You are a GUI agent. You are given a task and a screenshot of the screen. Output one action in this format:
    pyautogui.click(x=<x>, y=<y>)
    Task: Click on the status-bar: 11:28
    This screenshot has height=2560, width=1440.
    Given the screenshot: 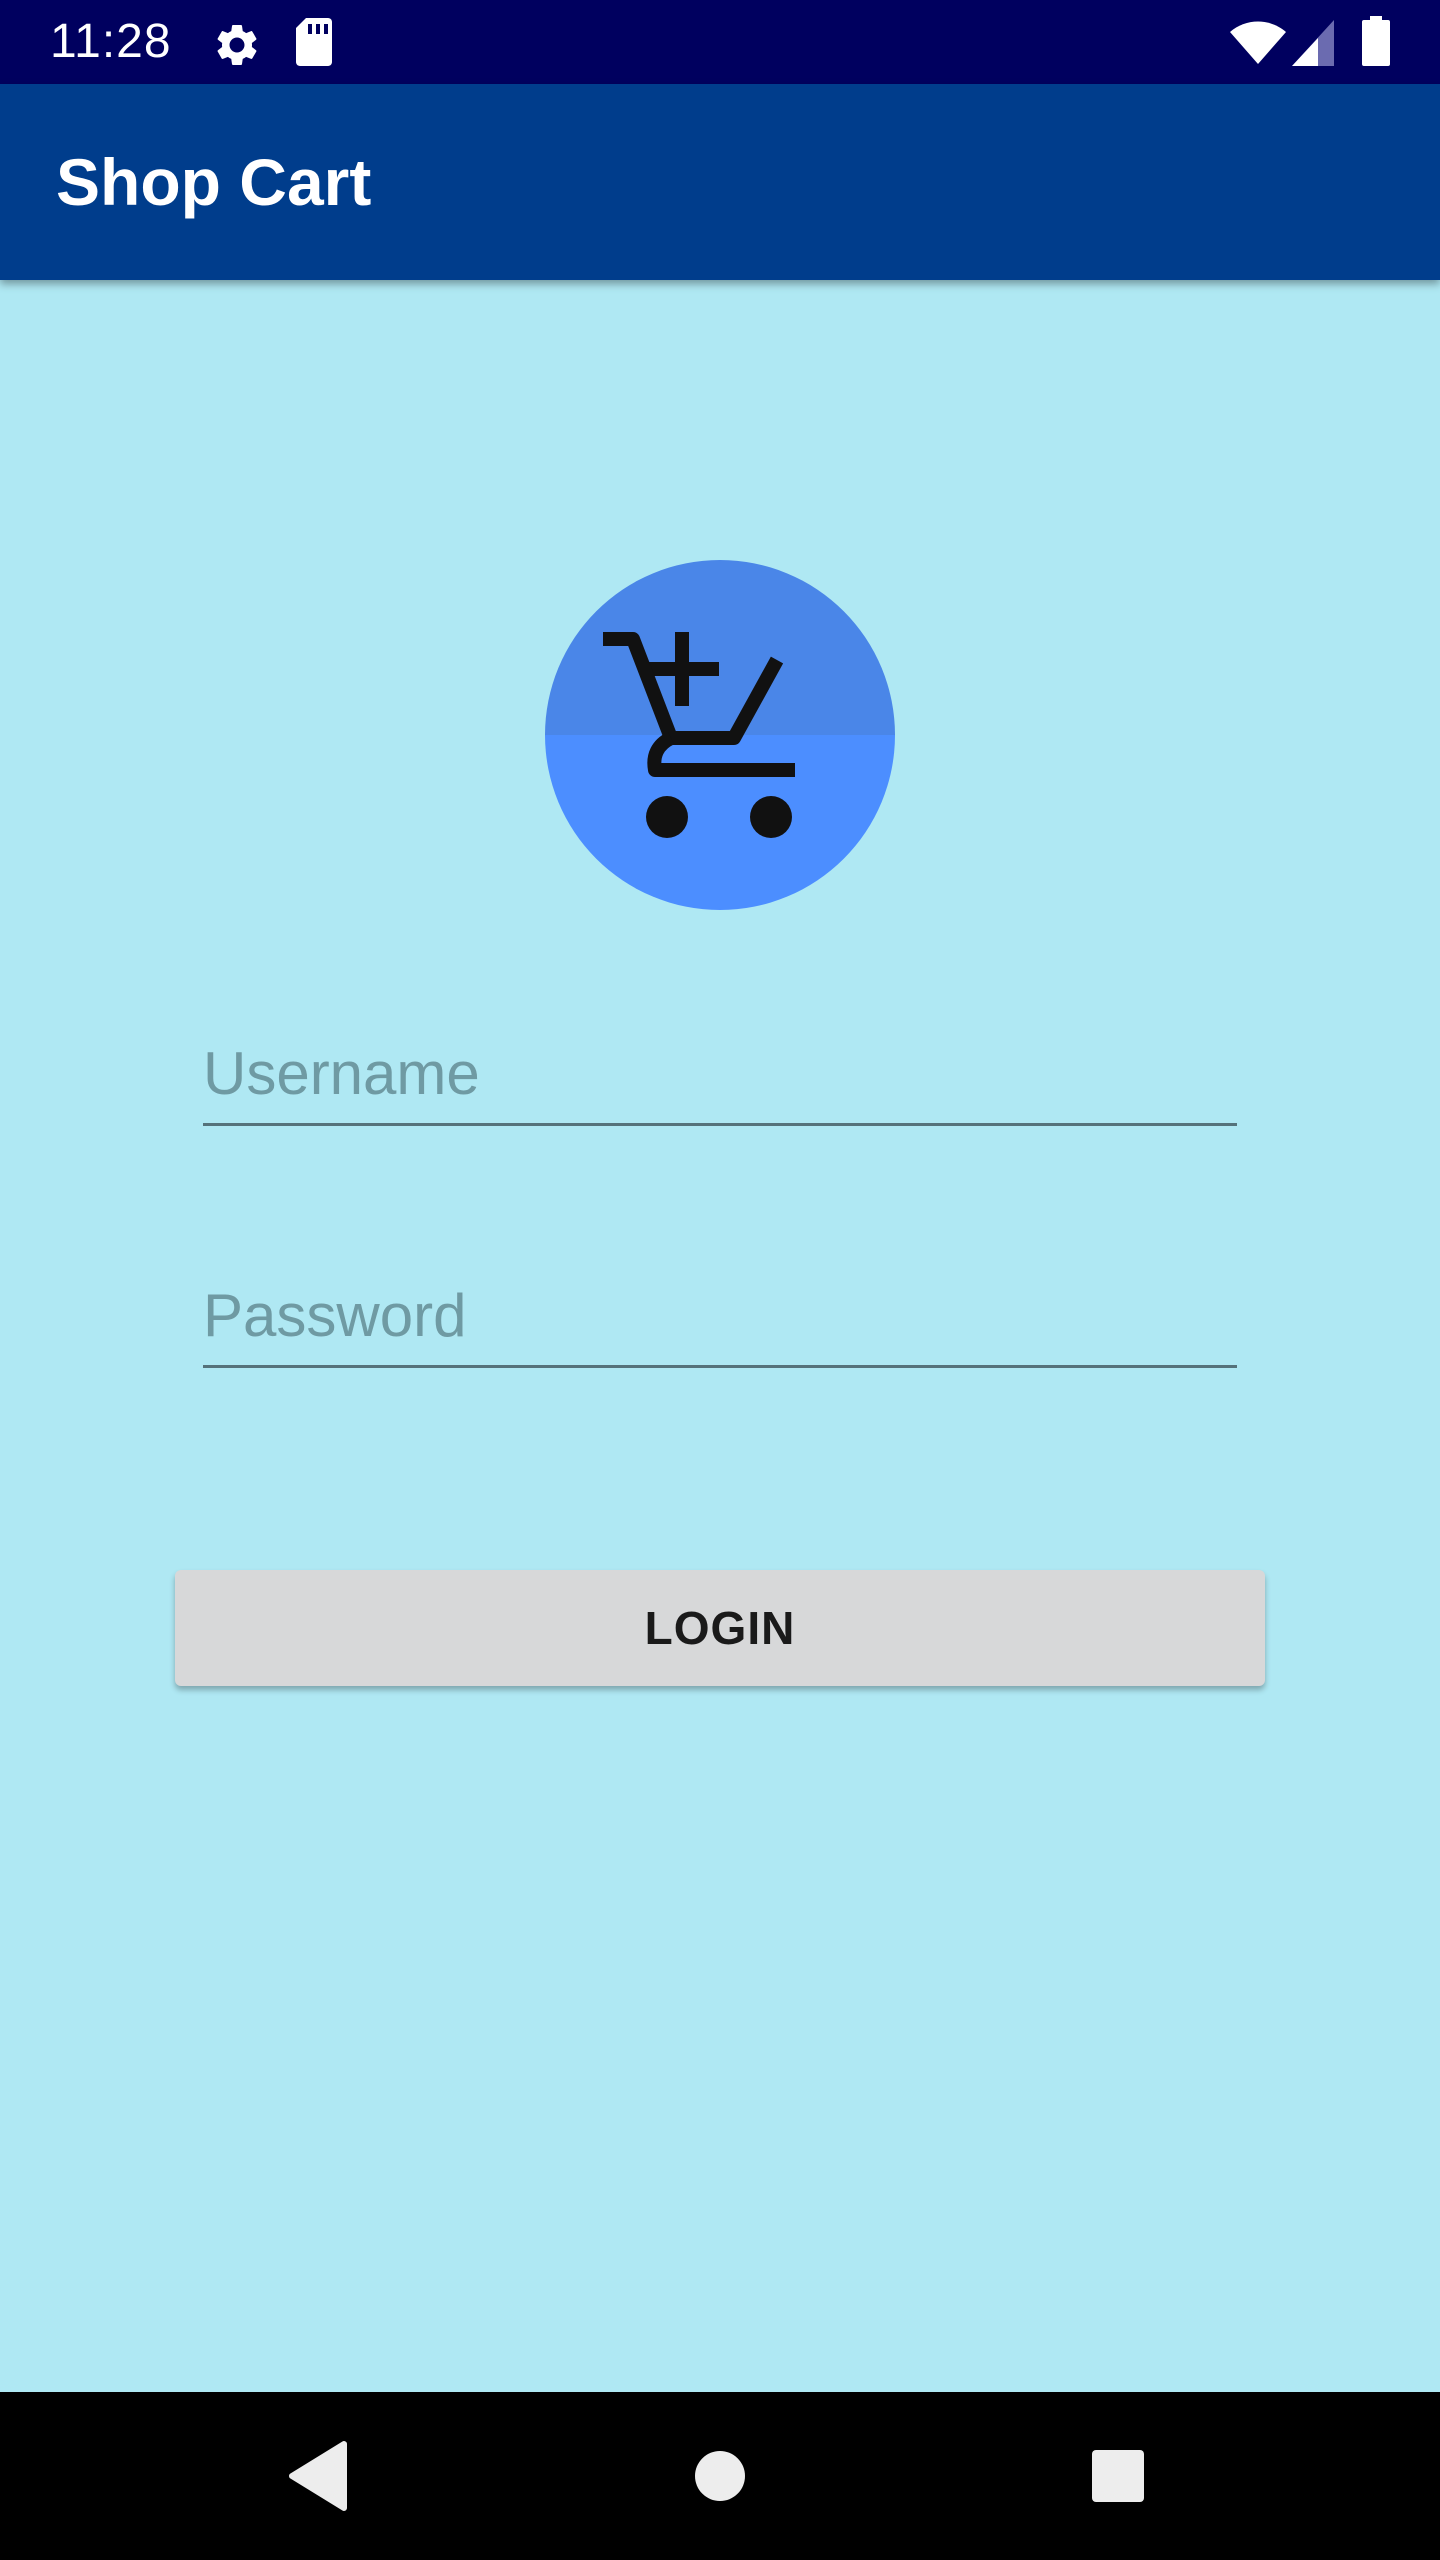 What is the action you would take?
    pyautogui.click(x=720, y=42)
    